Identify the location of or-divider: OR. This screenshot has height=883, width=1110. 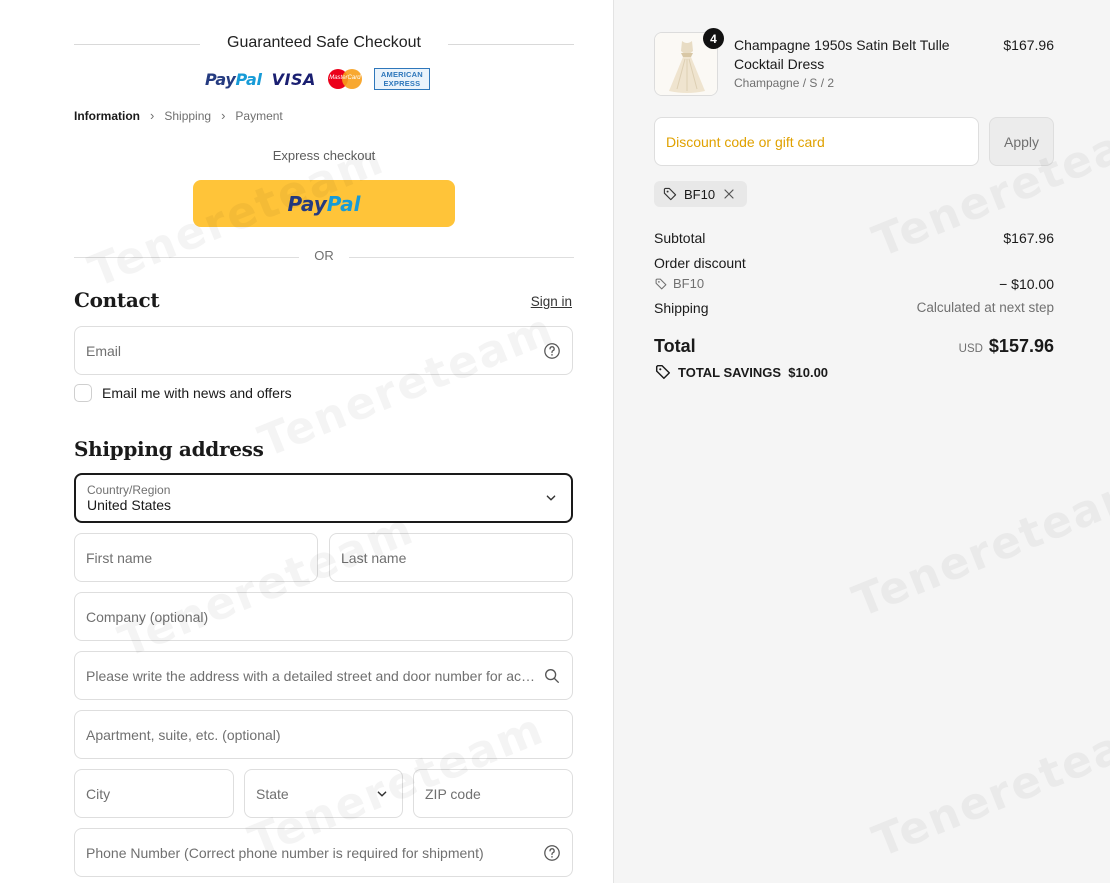
(324, 257).